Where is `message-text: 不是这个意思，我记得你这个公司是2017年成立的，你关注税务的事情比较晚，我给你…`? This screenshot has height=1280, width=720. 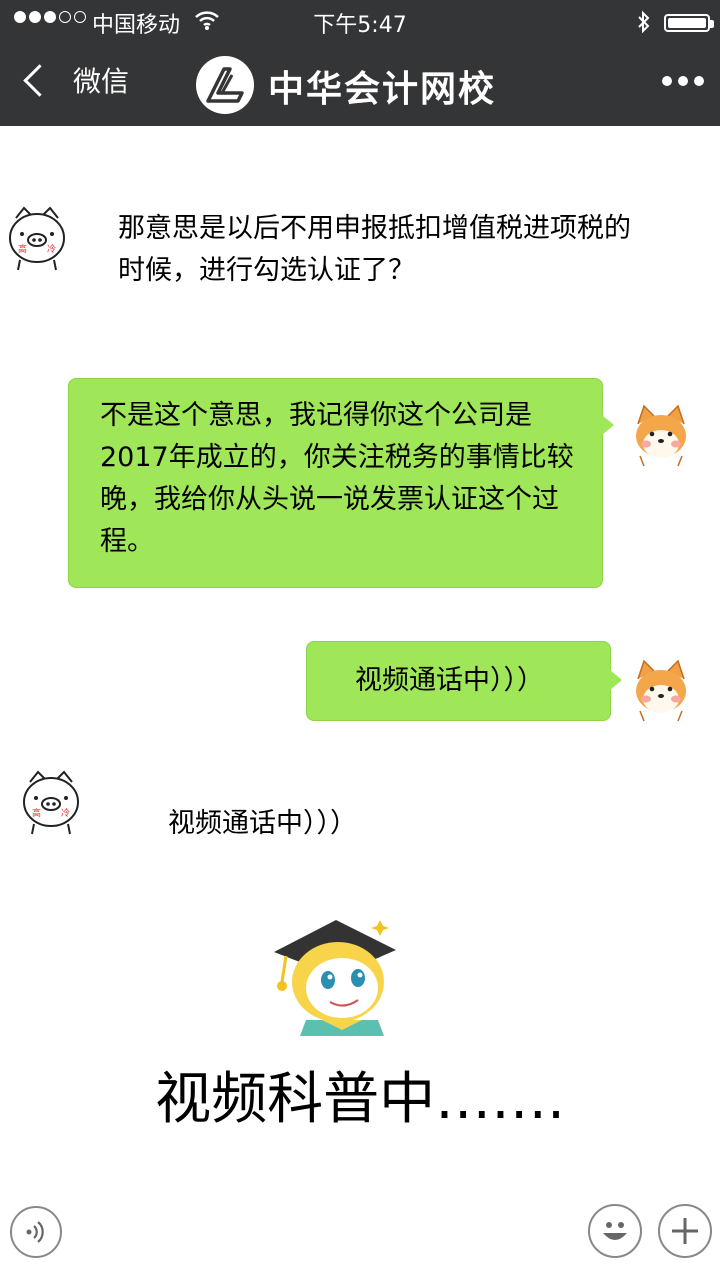 message-text: 不是这个意思，我记得你这个公司是2017年成立的，你关注税务的事情比较晚，我给你… is located at coordinates (337, 478).